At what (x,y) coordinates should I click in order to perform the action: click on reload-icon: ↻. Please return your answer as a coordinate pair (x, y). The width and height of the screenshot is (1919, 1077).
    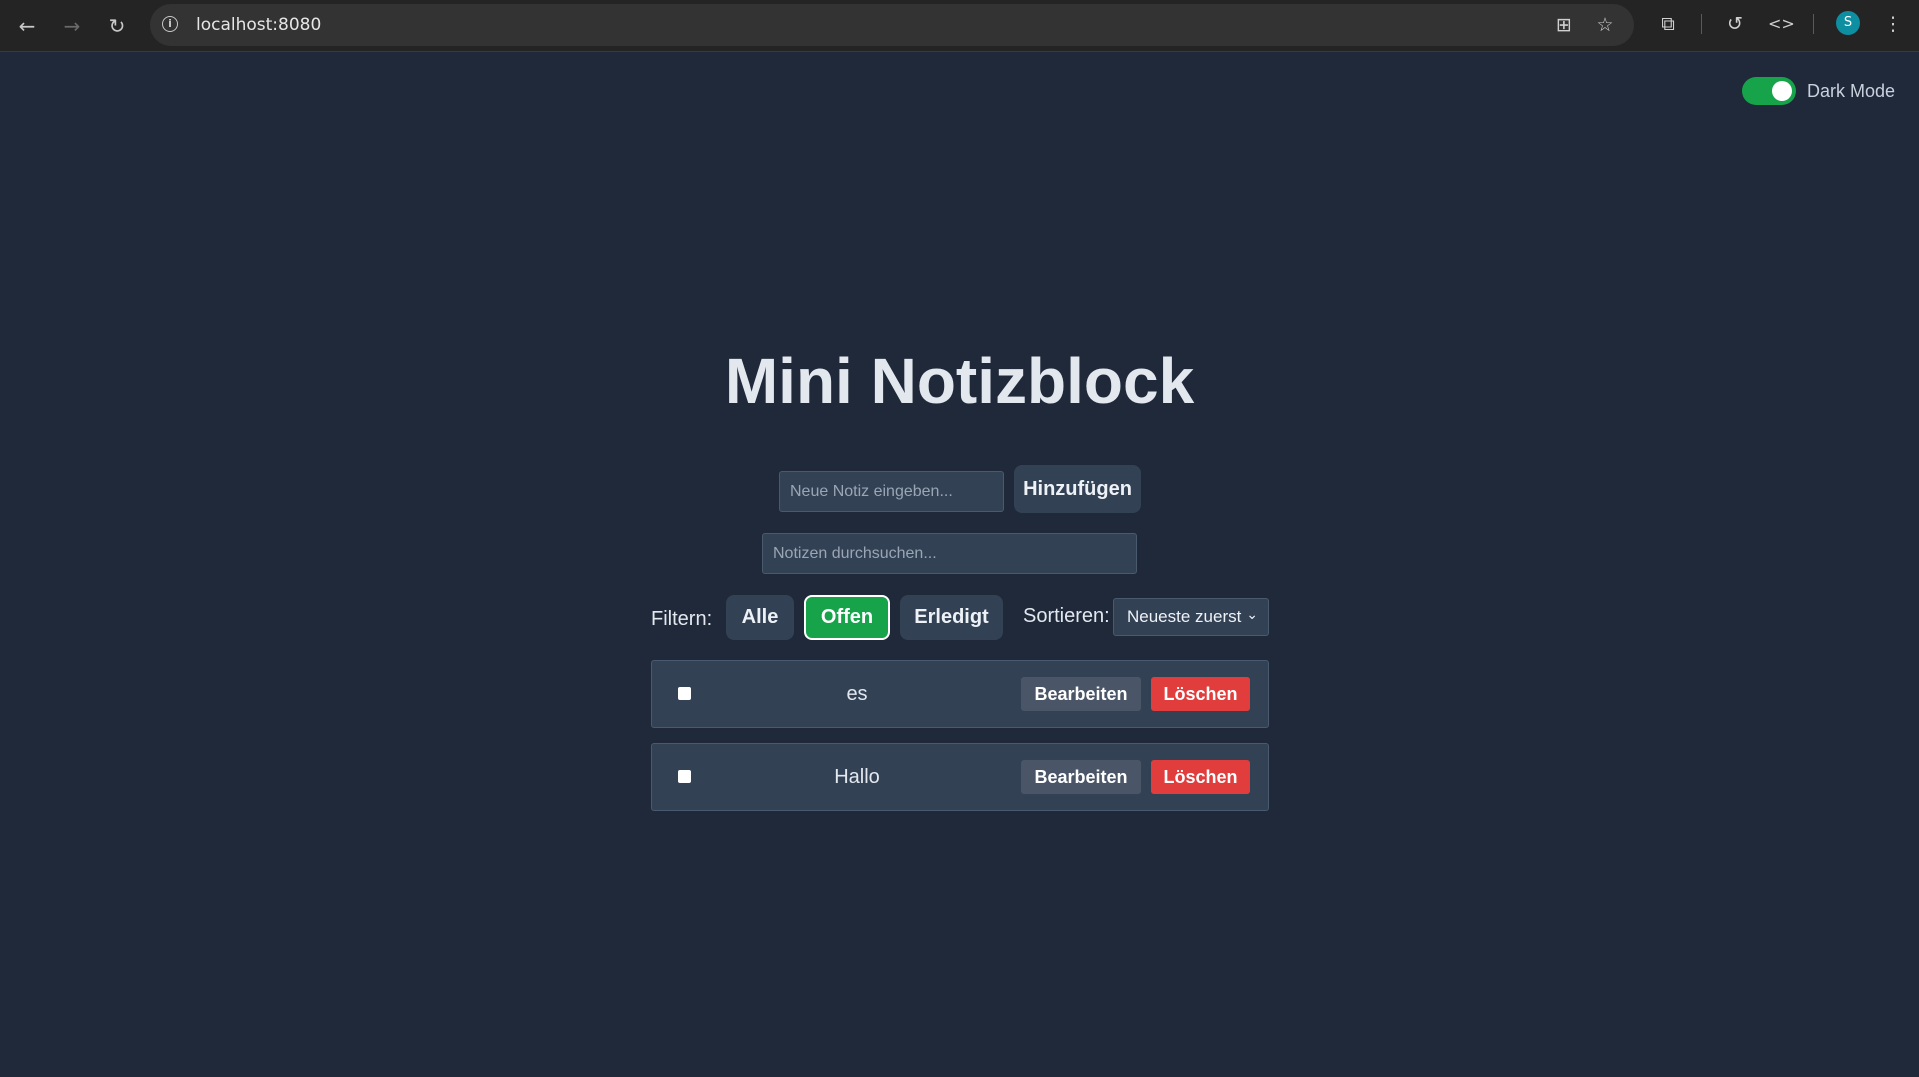
    Looking at the image, I should click on (117, 26).